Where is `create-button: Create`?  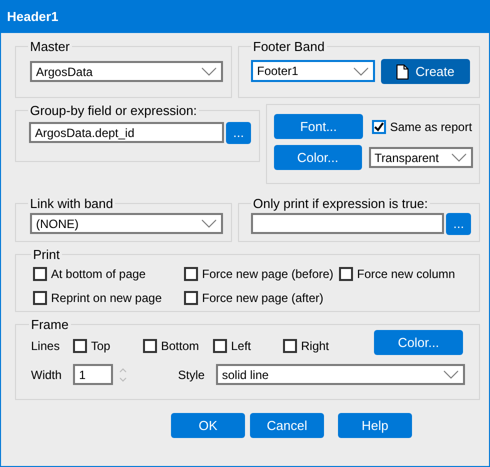
create-button: Create is located at coordinates (425, 71).